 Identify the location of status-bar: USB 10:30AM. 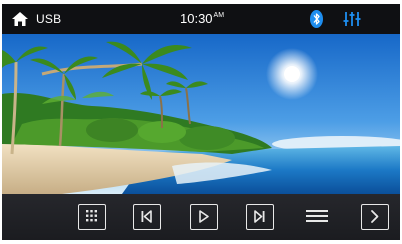
(201, 19).